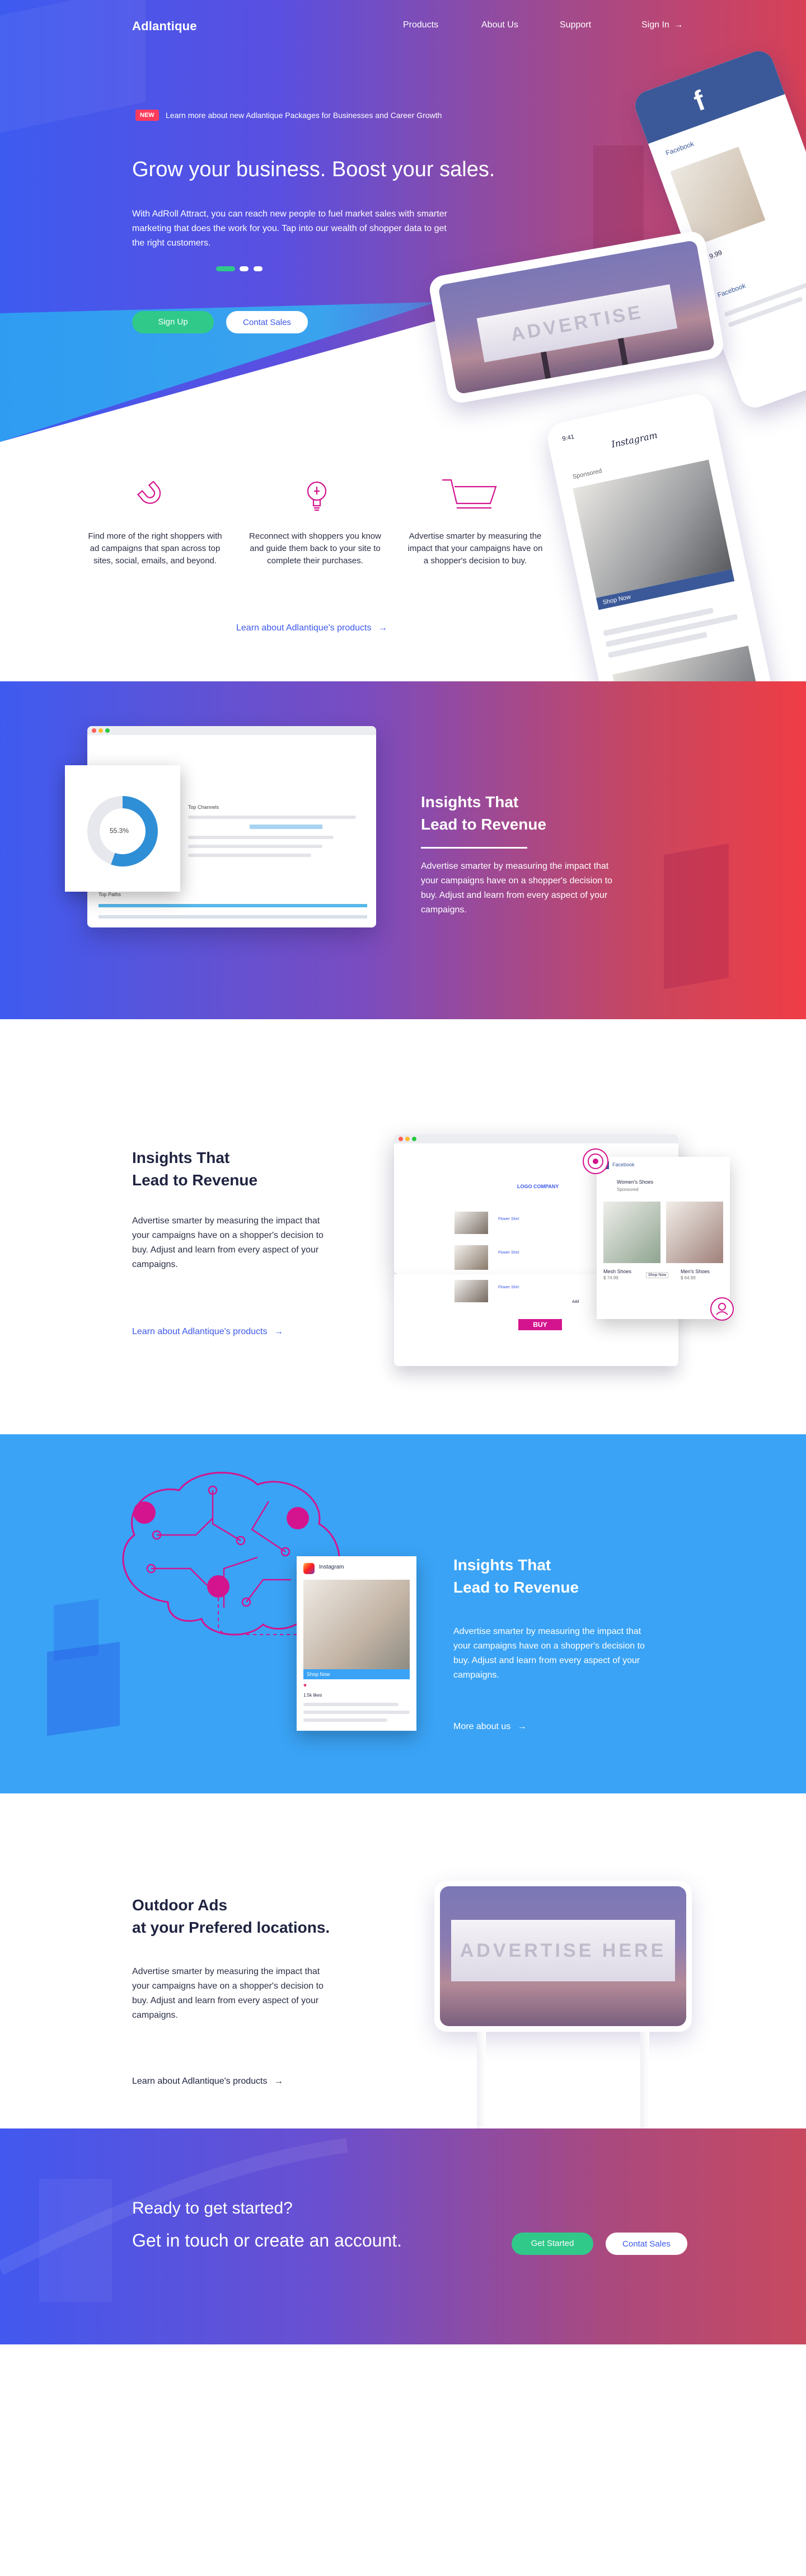  Describe the element at coordinates (147, 115) in the screenshot. I see `new-badge: NEW` at that location.